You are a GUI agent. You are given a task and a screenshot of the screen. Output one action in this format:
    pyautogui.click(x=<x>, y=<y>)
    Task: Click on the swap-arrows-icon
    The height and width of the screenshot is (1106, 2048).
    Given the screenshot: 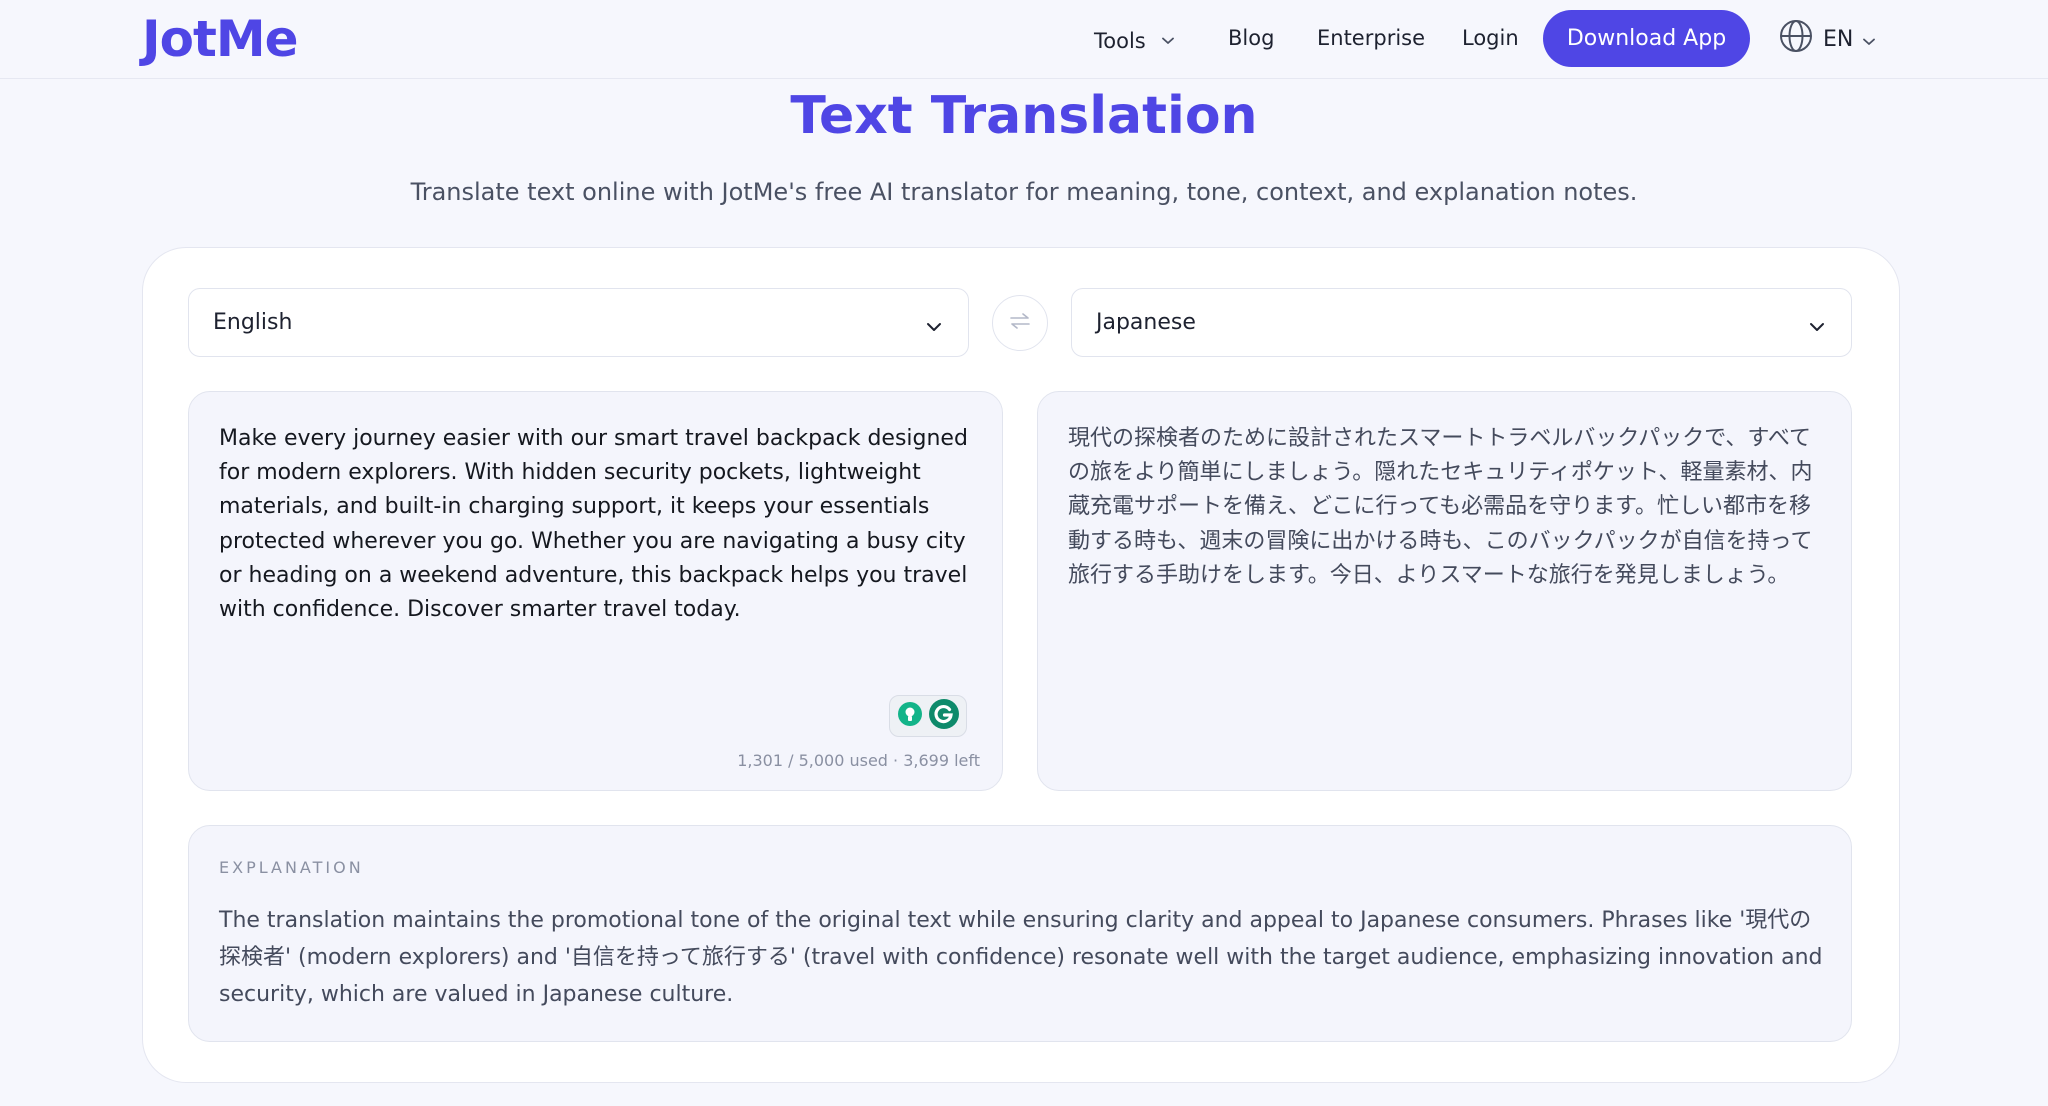 What is the action you would take?
    pyautogui.click(x=1020, y=323)
    